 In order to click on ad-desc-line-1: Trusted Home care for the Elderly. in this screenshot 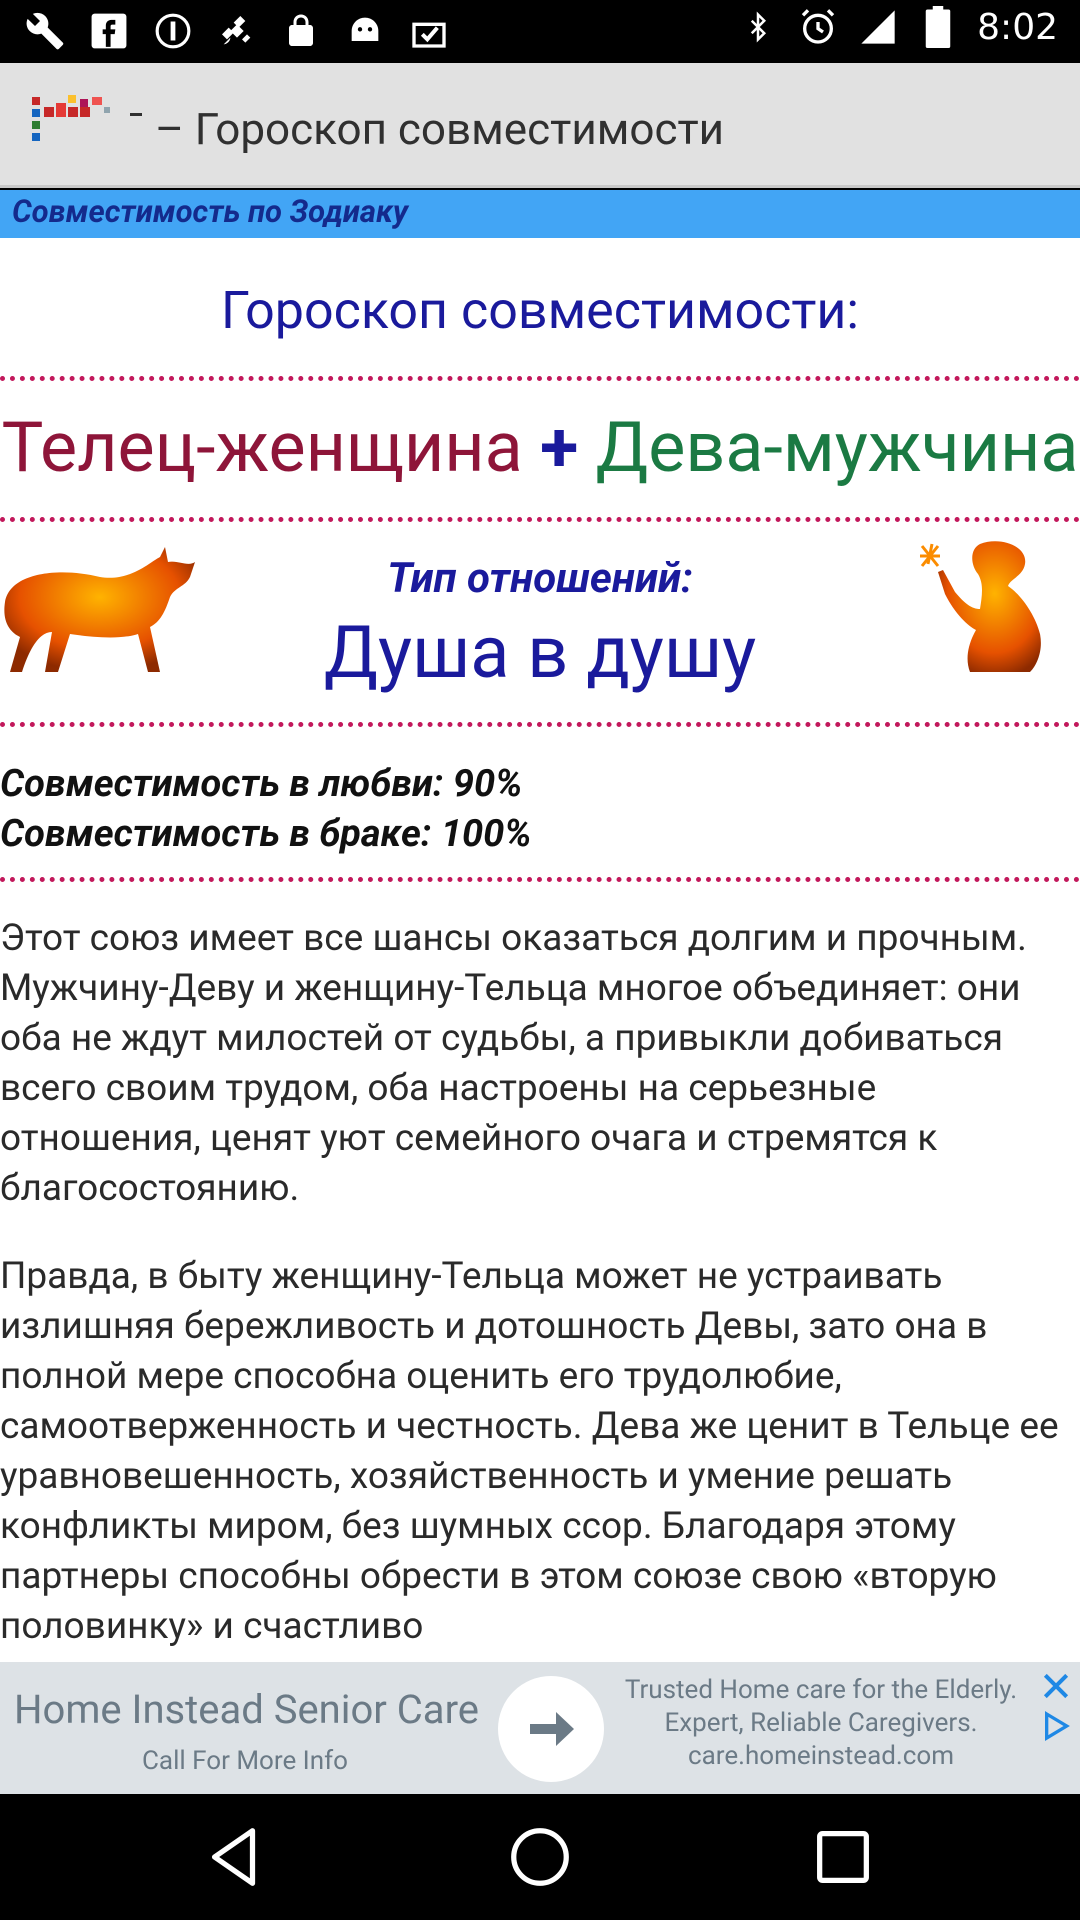, I will do `click(821, 1690)`.